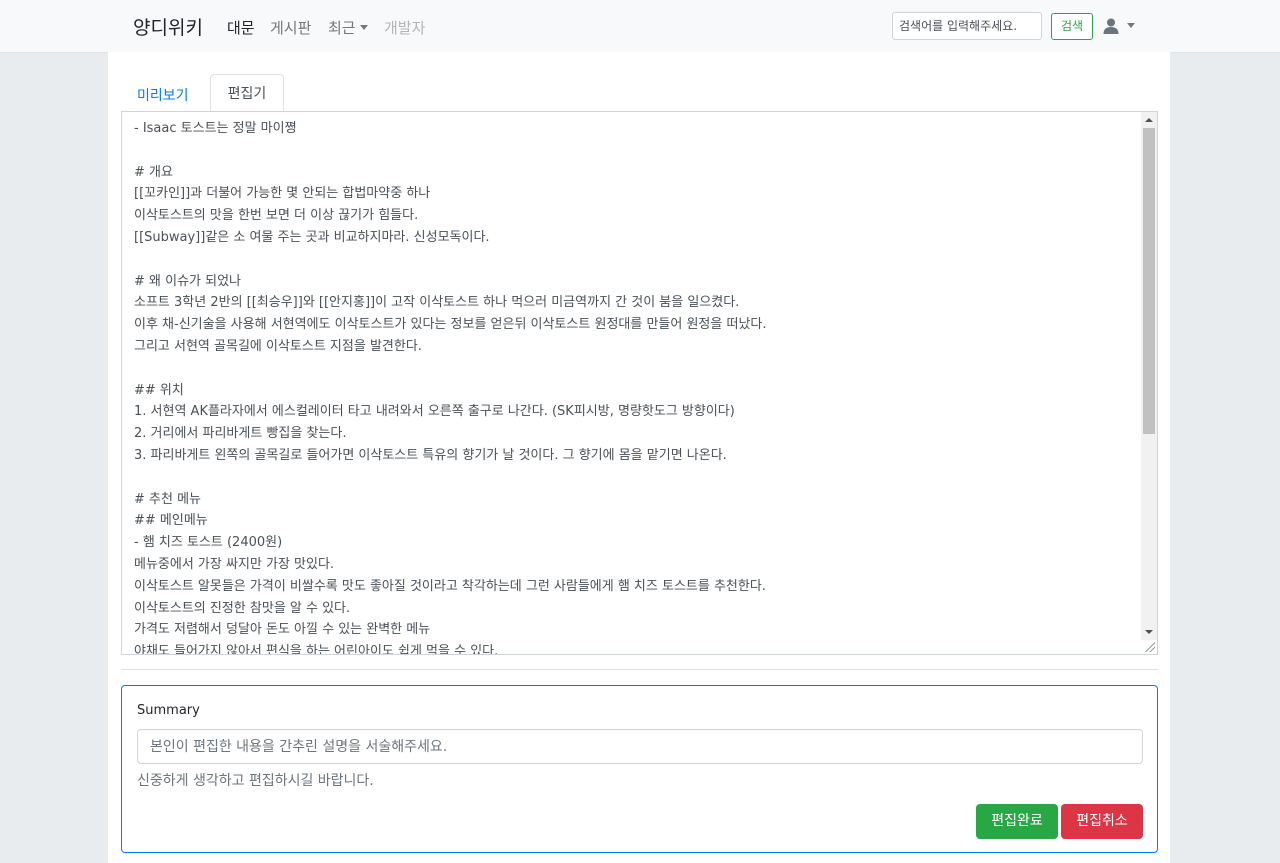  What do you see at coordinates (1149, 632) in the screenshot?
I see `scroll-down-icon` at bounding box center [1149, 632].